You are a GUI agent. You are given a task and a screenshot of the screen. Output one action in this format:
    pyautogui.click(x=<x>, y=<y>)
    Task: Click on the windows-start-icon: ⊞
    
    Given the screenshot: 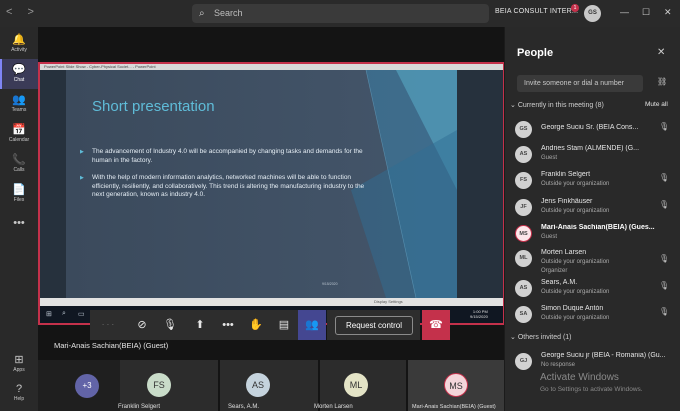 What is the action you would take?
    pyautogui.click(x=49, y=314)
    